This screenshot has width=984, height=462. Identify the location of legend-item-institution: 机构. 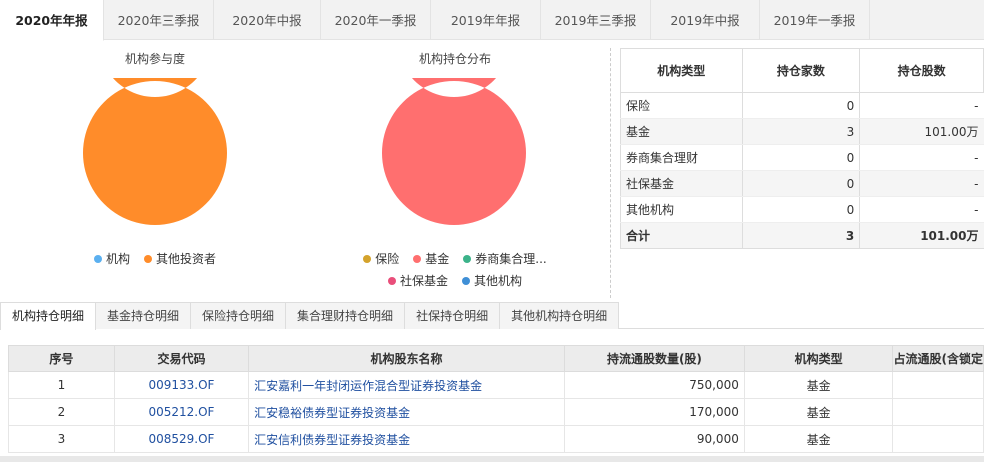
(111, 258).